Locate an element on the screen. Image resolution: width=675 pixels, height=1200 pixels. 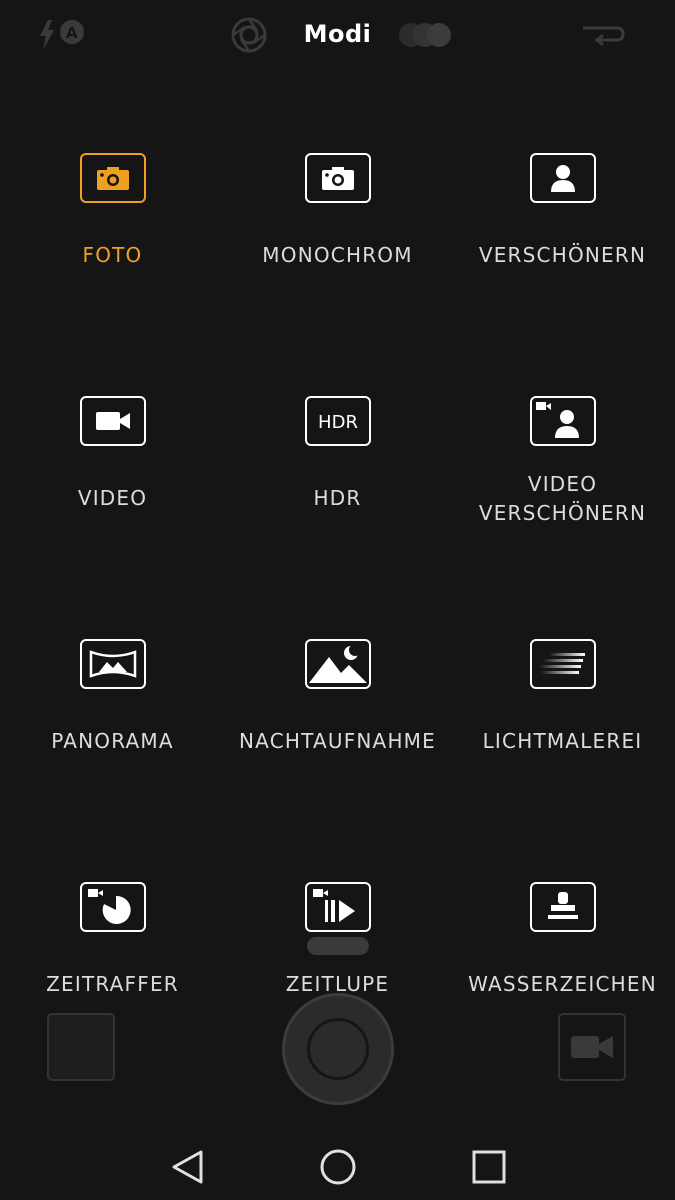
mode-video-verschoenern: VIDEO VERSCHÖNERN is located at coordinates (562, 462).